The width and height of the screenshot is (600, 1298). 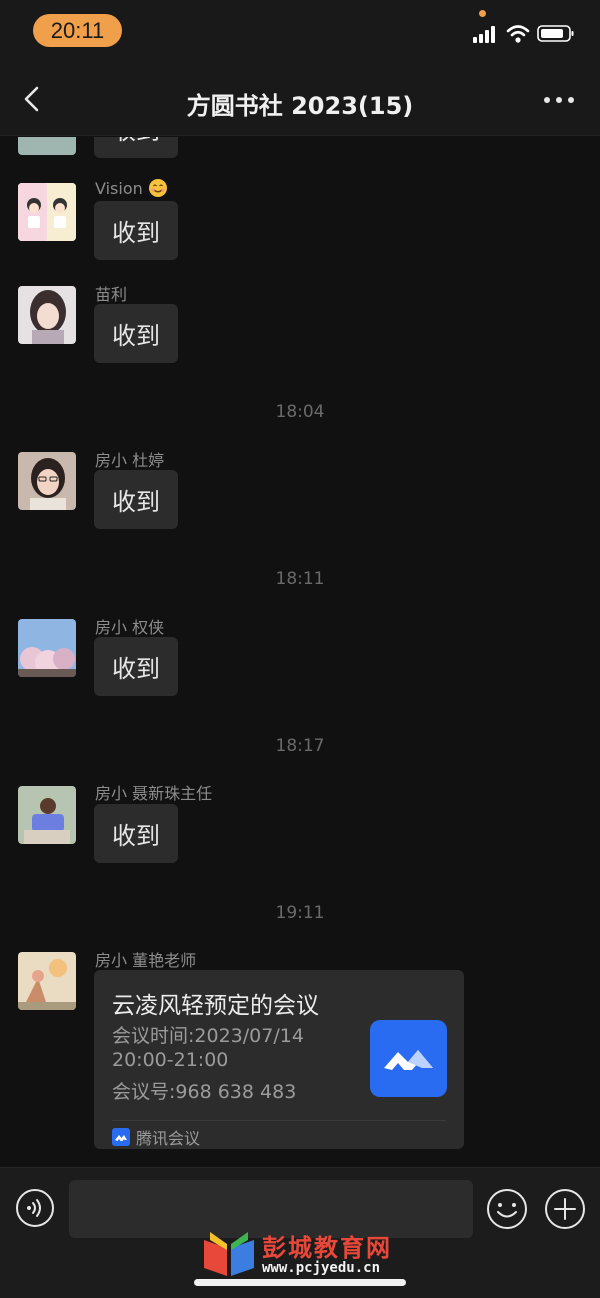 I want to click on tencent-meeting-small-icon, so click(x=121, y=1137).